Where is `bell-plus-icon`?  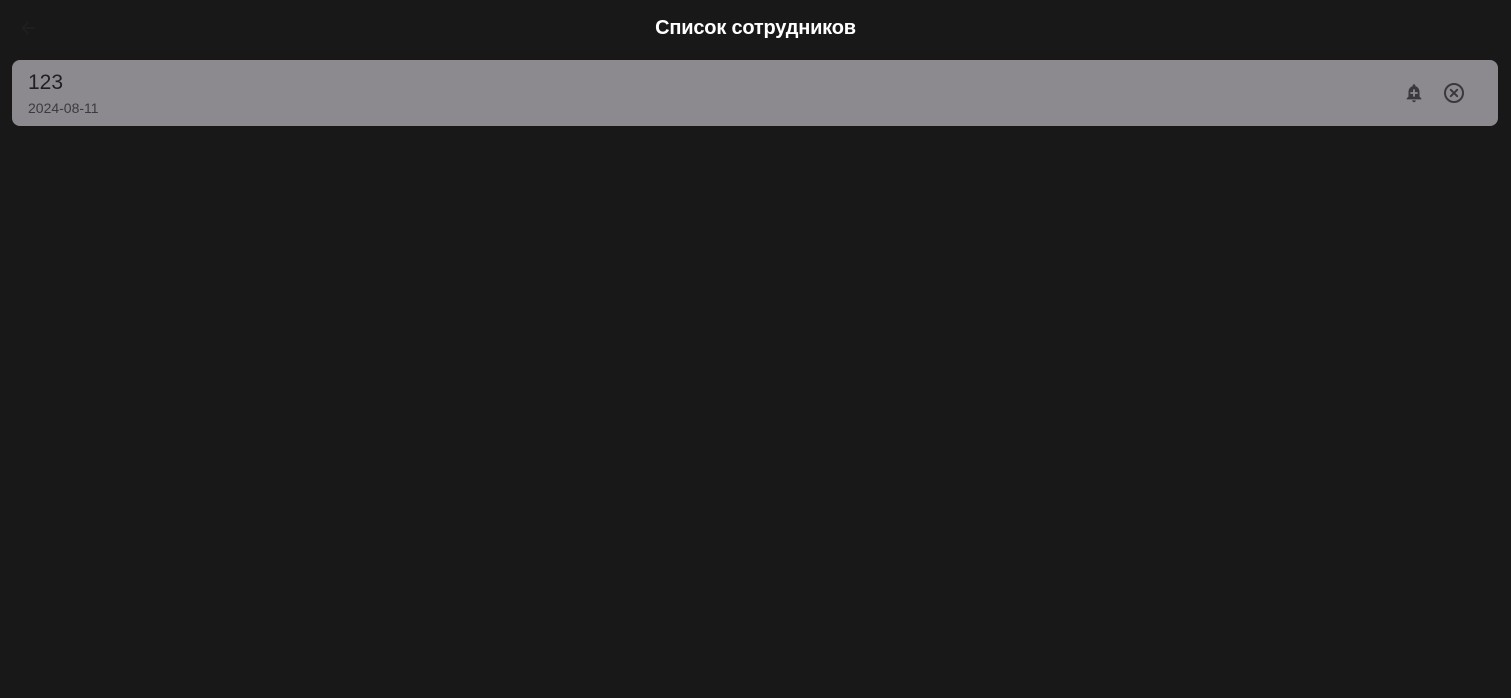
bell-plus-icon is located at coordinates (1414, 93).